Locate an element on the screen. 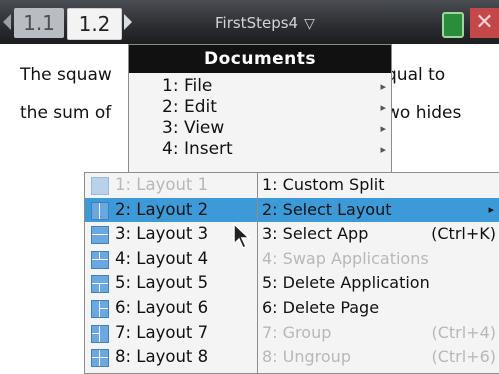 This screenshot has height=374, width=499. menu-item-layout-6: 6: Layout 6 is located at coordinates (171, 308).